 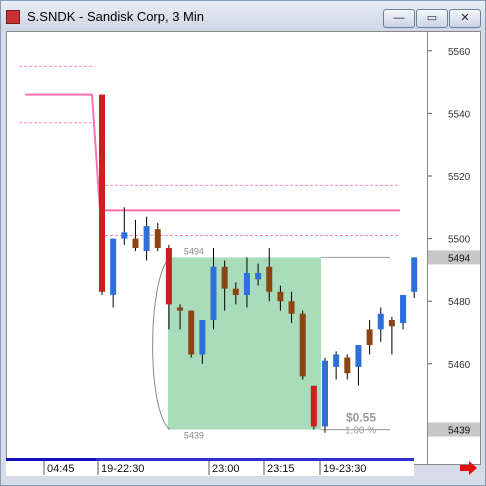 What do you see at coordinates (399, 18) in the screenshot?
I see `minimize-button: —` at bounding box center [399, 18].